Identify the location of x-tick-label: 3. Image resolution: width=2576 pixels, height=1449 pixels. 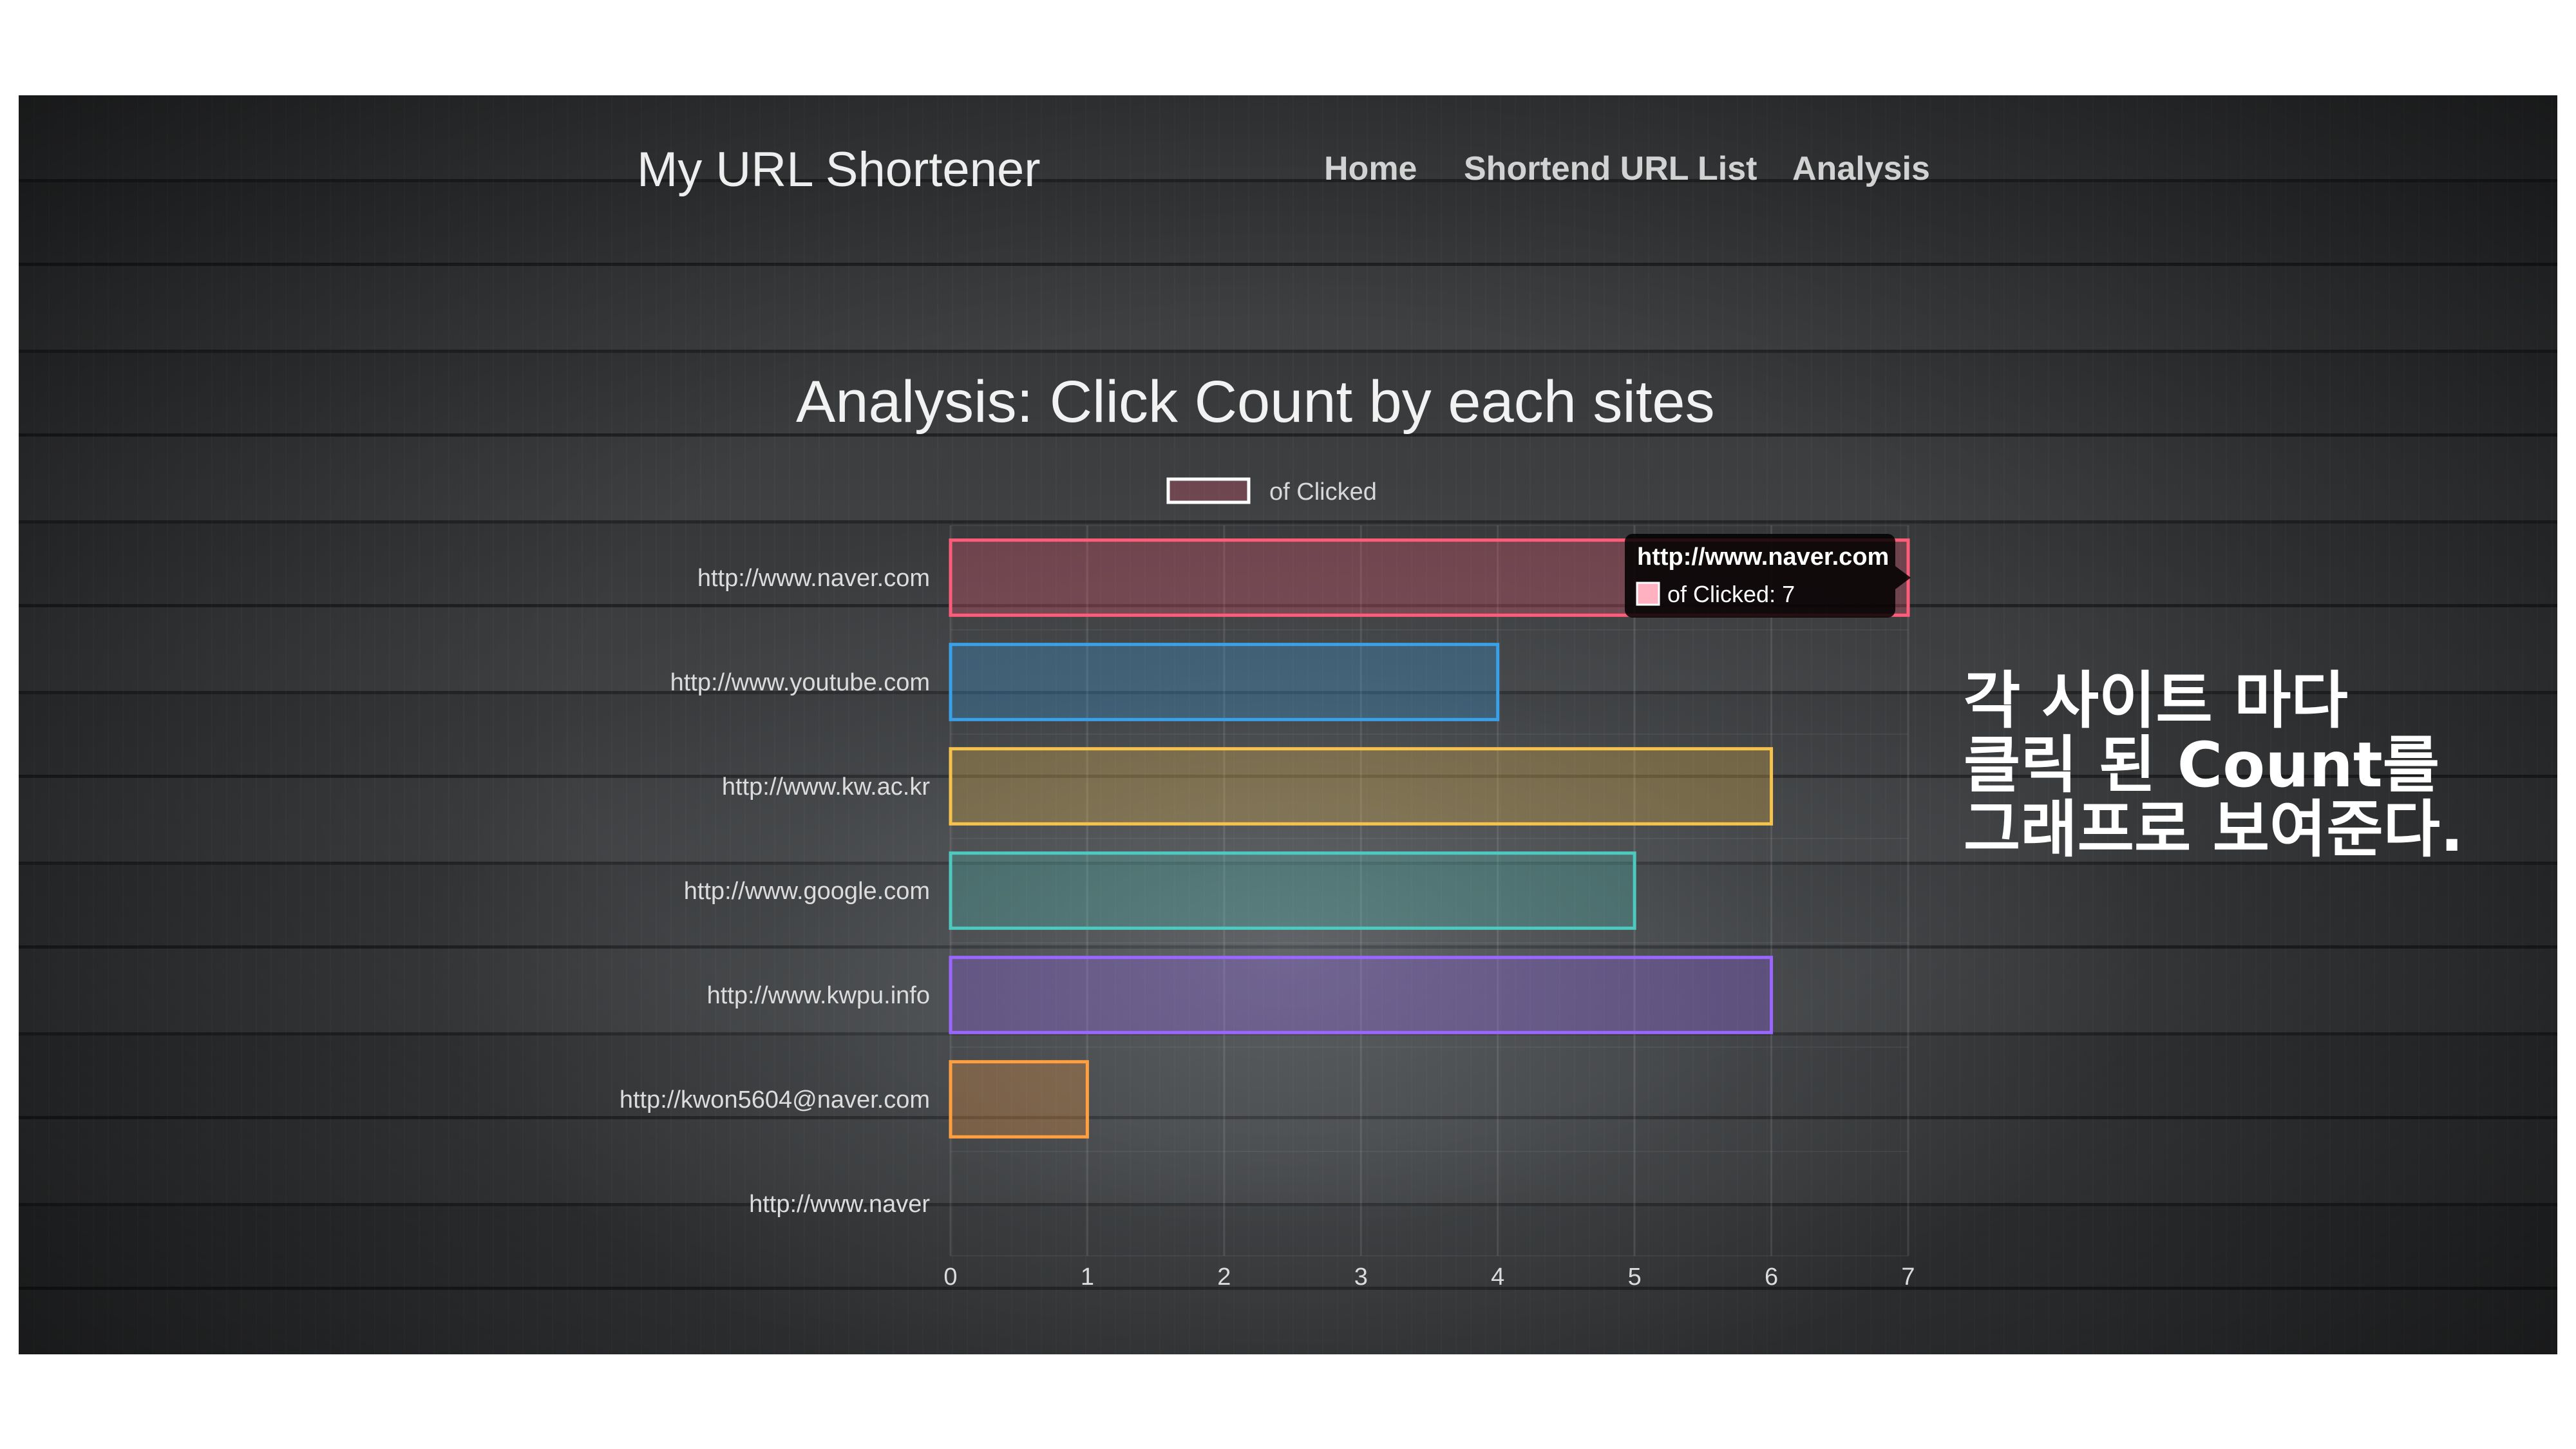
(1361, 1277).